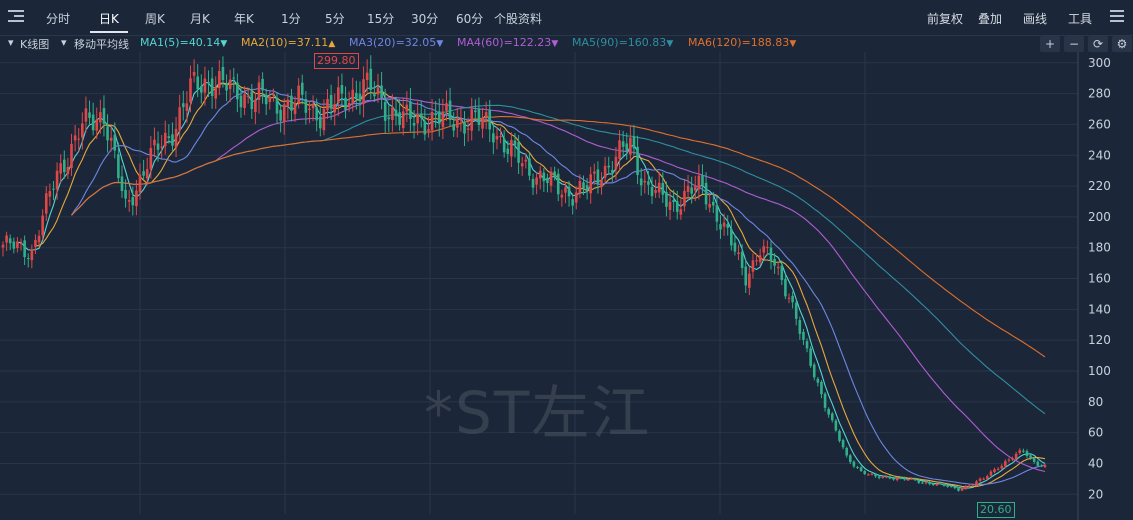  I want to click on tab-9: 60分, so click(469, 18).